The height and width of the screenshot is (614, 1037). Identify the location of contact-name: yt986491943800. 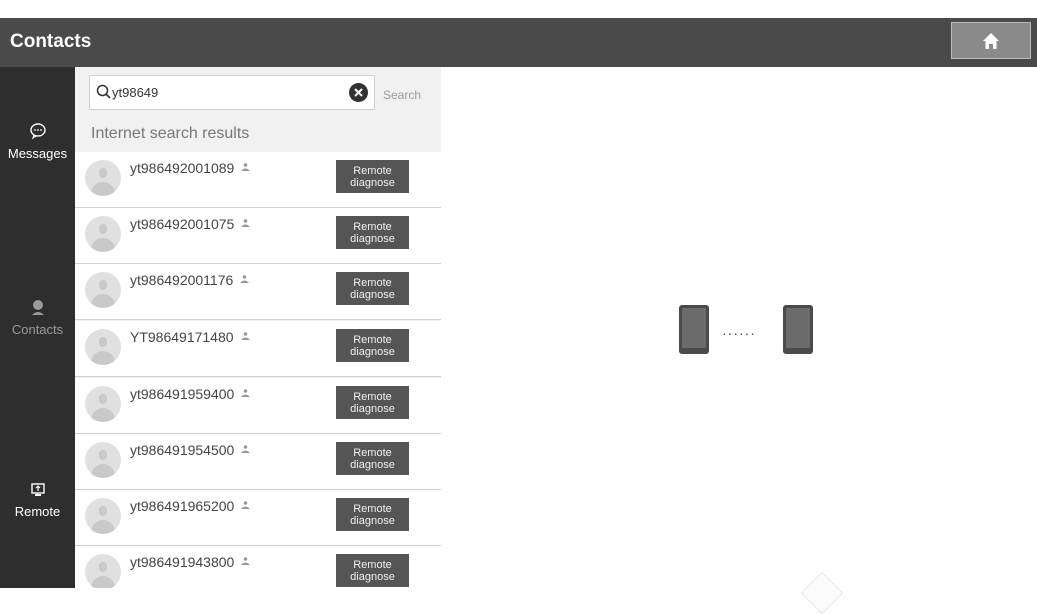
(190, 562).